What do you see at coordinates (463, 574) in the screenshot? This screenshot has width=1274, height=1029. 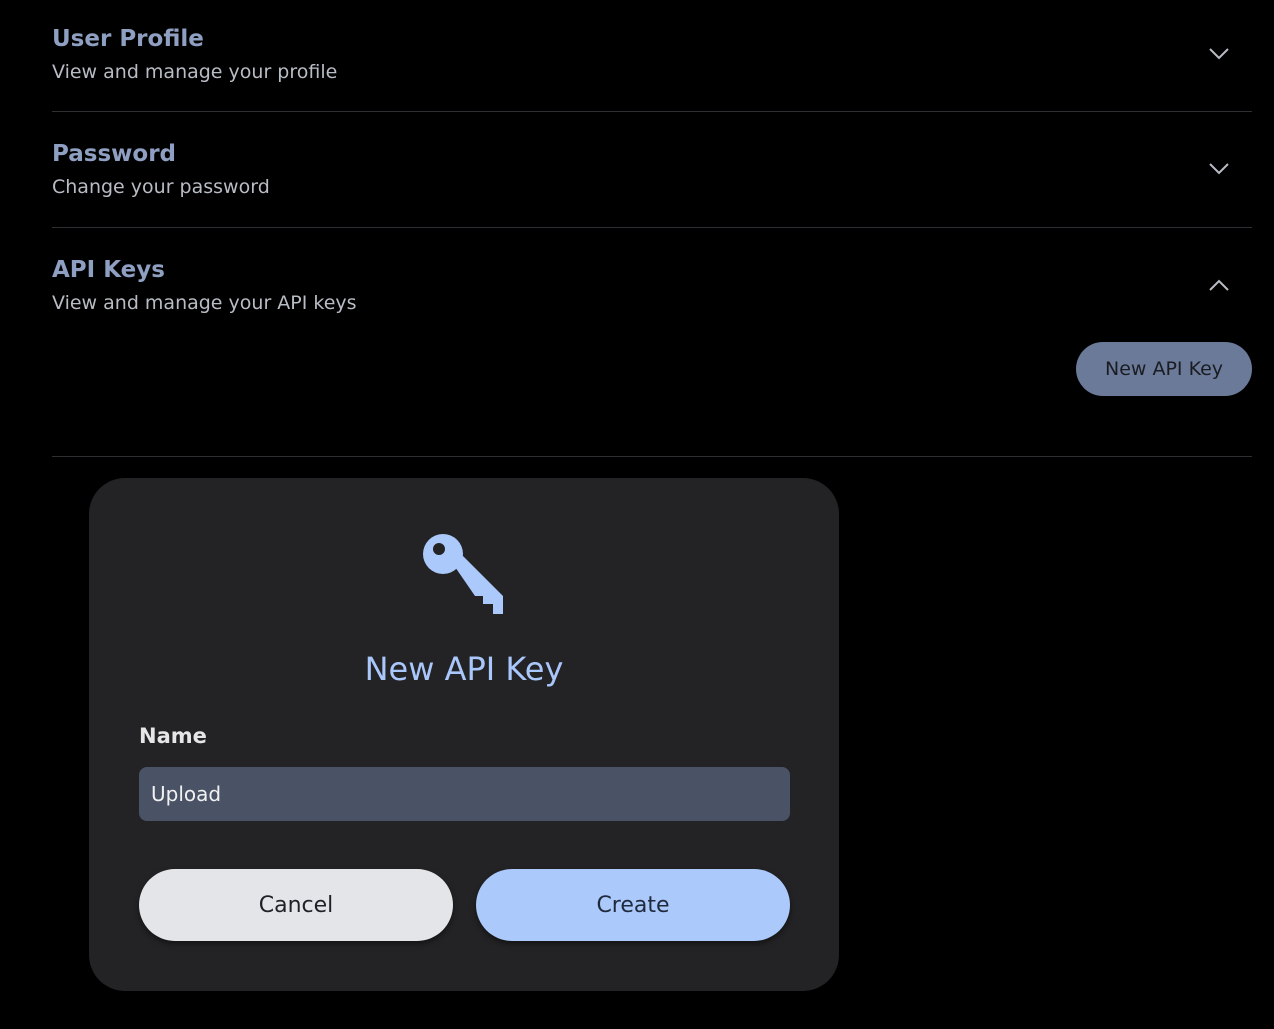 I see `key-icon` at bounding box center [463, 574].